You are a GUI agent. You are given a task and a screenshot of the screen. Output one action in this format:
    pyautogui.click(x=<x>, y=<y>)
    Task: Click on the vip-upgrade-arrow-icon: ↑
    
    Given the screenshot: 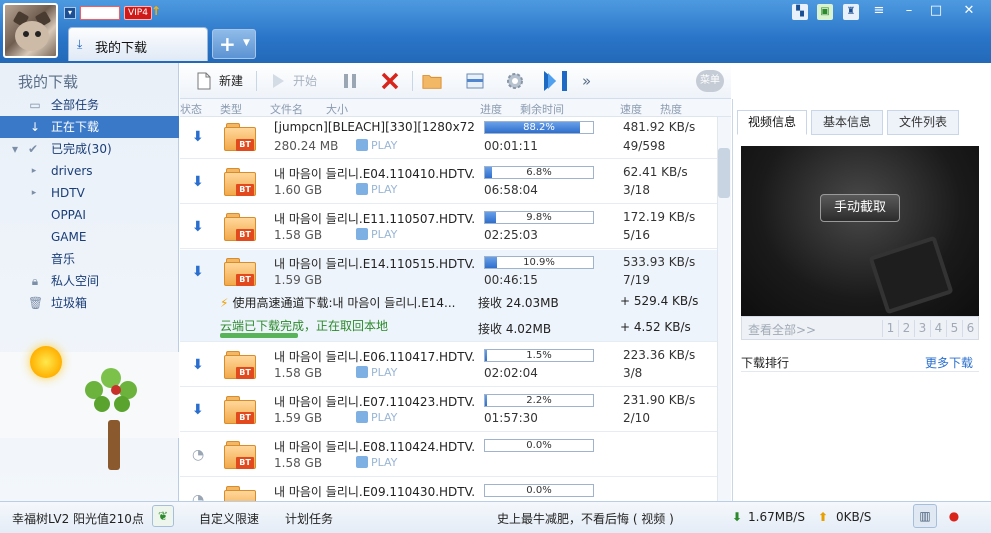 What is the action you would take?
    pyautogui.click(x=156, y=11)
    